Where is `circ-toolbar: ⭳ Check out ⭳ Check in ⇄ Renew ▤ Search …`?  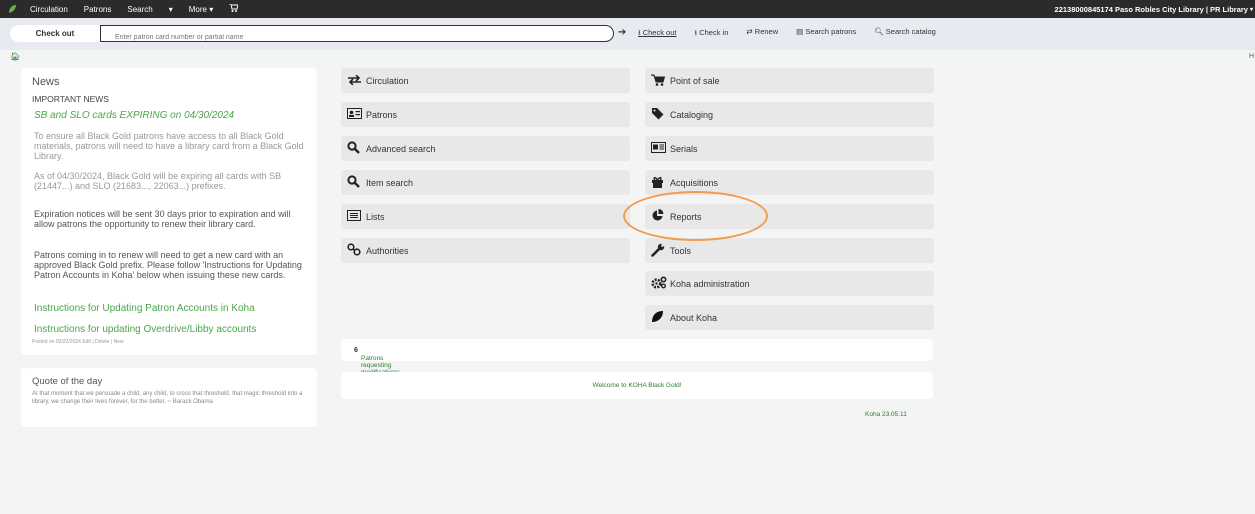
circ-toolbar: ⭳ Check out ⭳ Check in ⇄ Renew ▤ Search … is located at coordinates (796, 33).